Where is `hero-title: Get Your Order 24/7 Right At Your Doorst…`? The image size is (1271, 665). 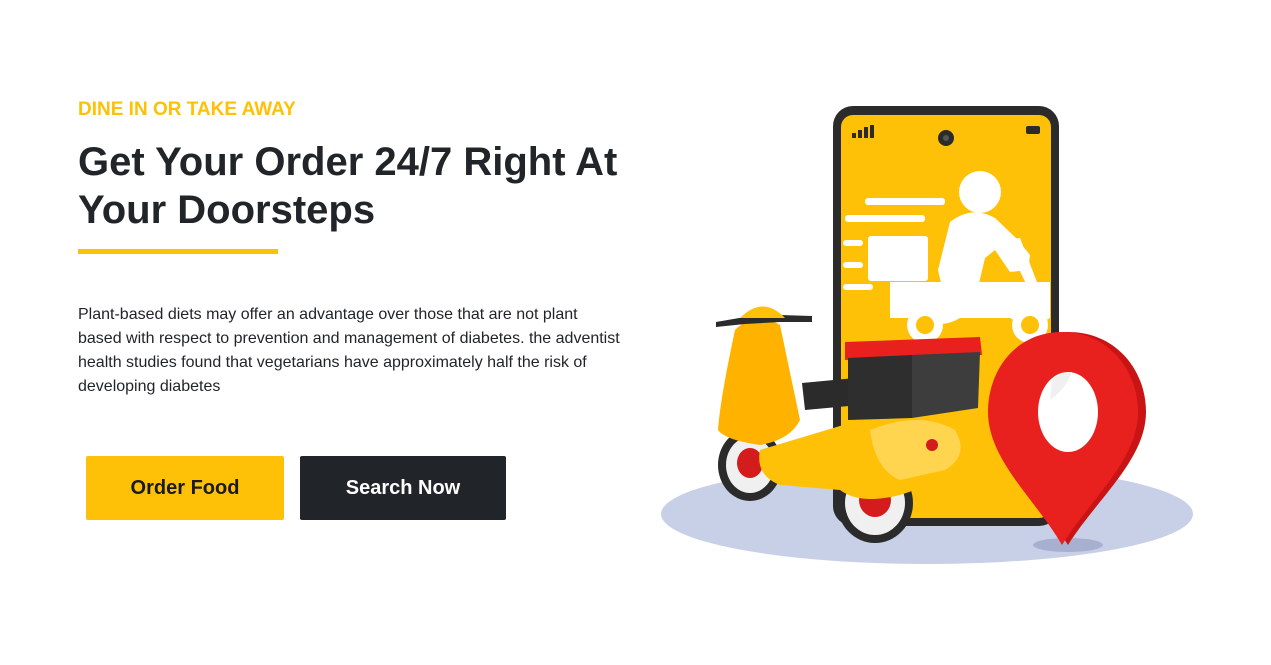 hero-title: Get Your Order 24/7 Right At Your Doorst… is located at coordinates (348, 186).